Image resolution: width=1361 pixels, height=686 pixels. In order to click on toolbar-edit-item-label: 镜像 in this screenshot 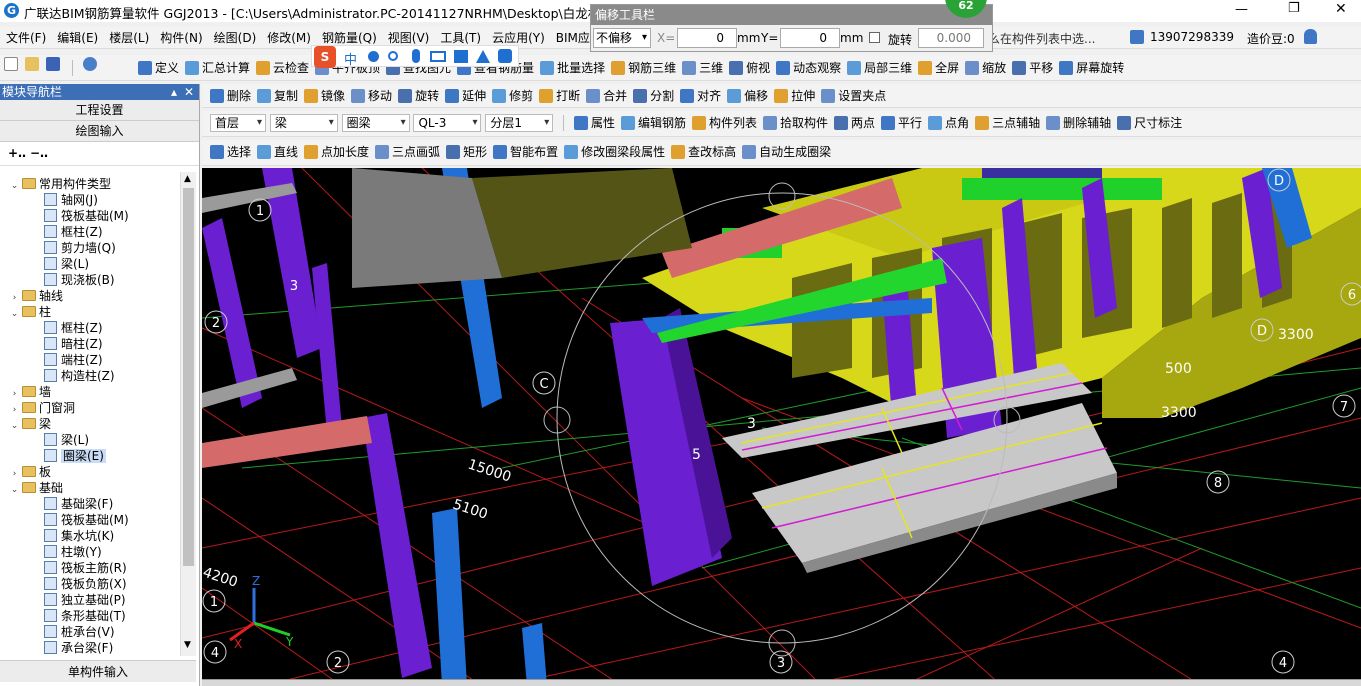, I will do `click(333, 96)`.